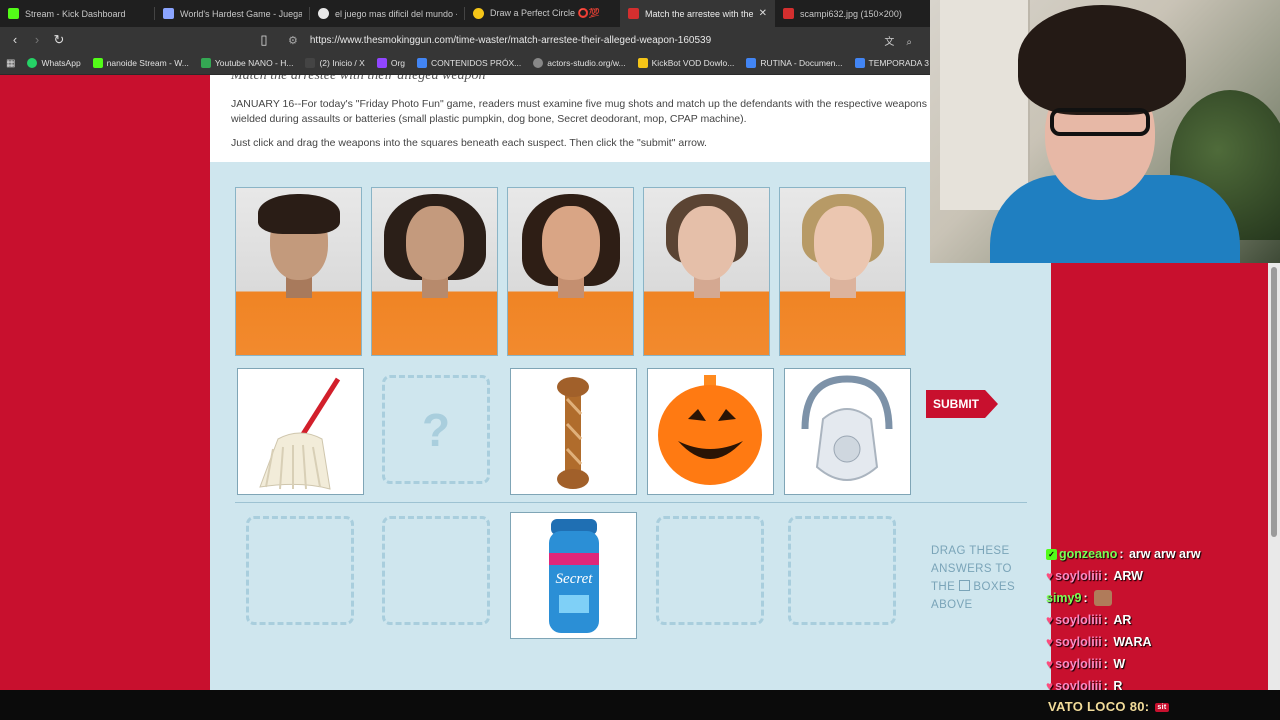  What do you see at coordinates (59, 40) in the screenshot?
I see `reload-icon: ↻` at bounding box center [59, 40].